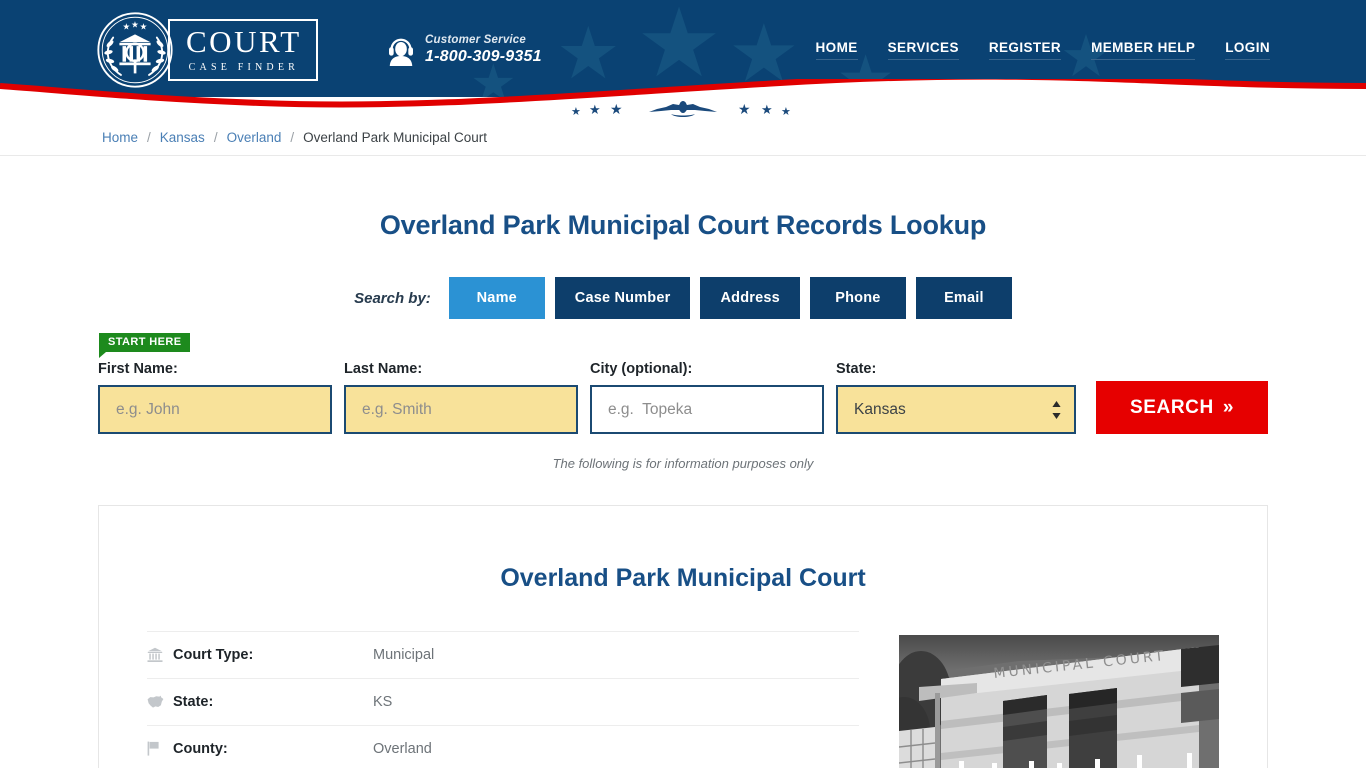 Image resolution: width=1366 pixels, height=768 pixels. What do you see at coordinates (503, 654) in the screenshot?
I see `table-row: Court Type: Municipal` at bounding box center [503, 654].